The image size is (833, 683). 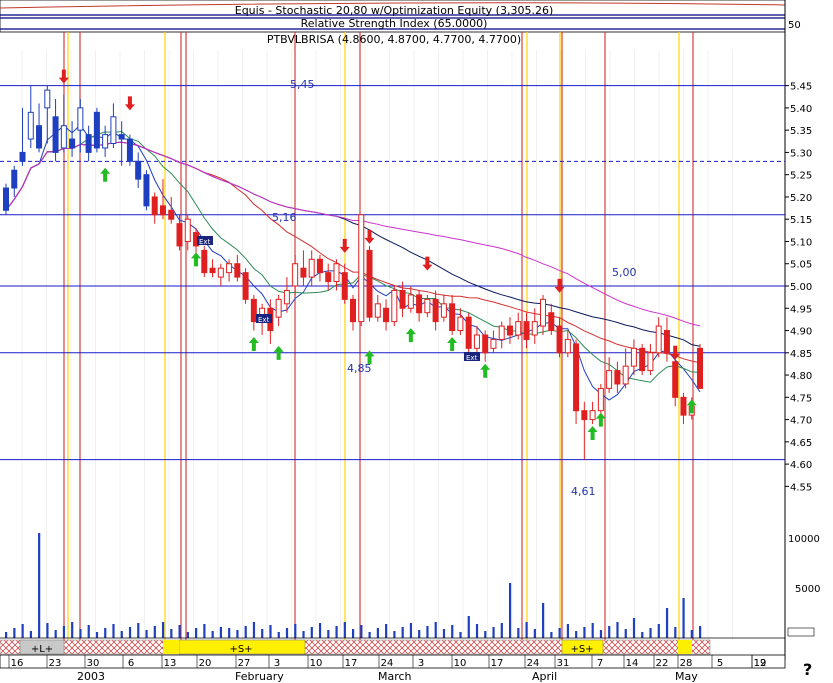 What do you see at coordinates (720, 663) in the screenshot?
I see `day-tick-label: 5` at bounding box center [720, 663].